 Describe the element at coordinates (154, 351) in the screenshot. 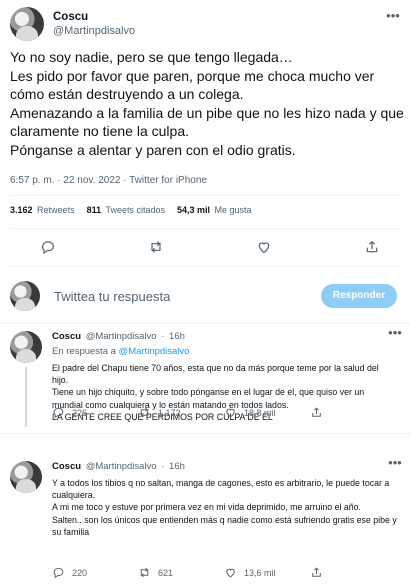

I see `reply-to-handle: @Martinpdisalvo` at that location.